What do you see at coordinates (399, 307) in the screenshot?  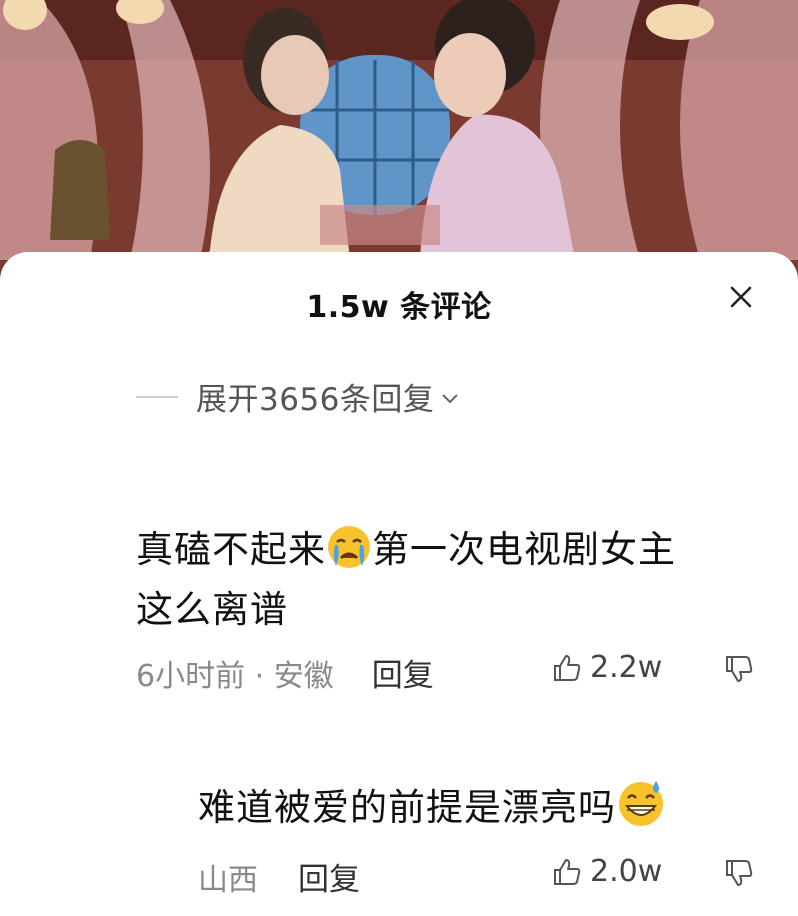 I see `comments-count-title: 1.5w 条评论` at bounding box center [399, 307].